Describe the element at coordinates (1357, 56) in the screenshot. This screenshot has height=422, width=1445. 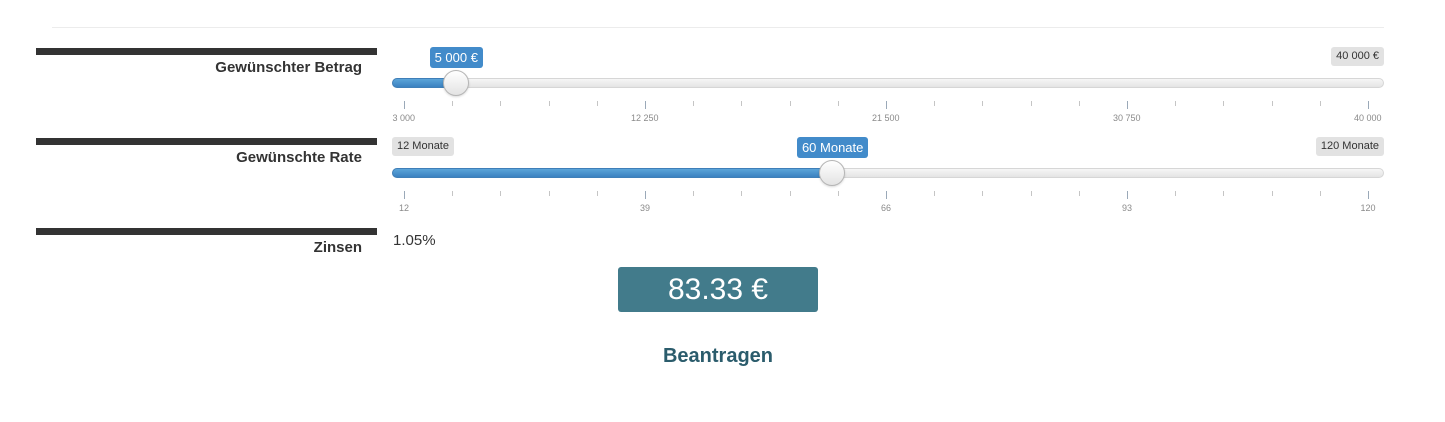
I see `amount-max-badge: 40 000 €` at that location.